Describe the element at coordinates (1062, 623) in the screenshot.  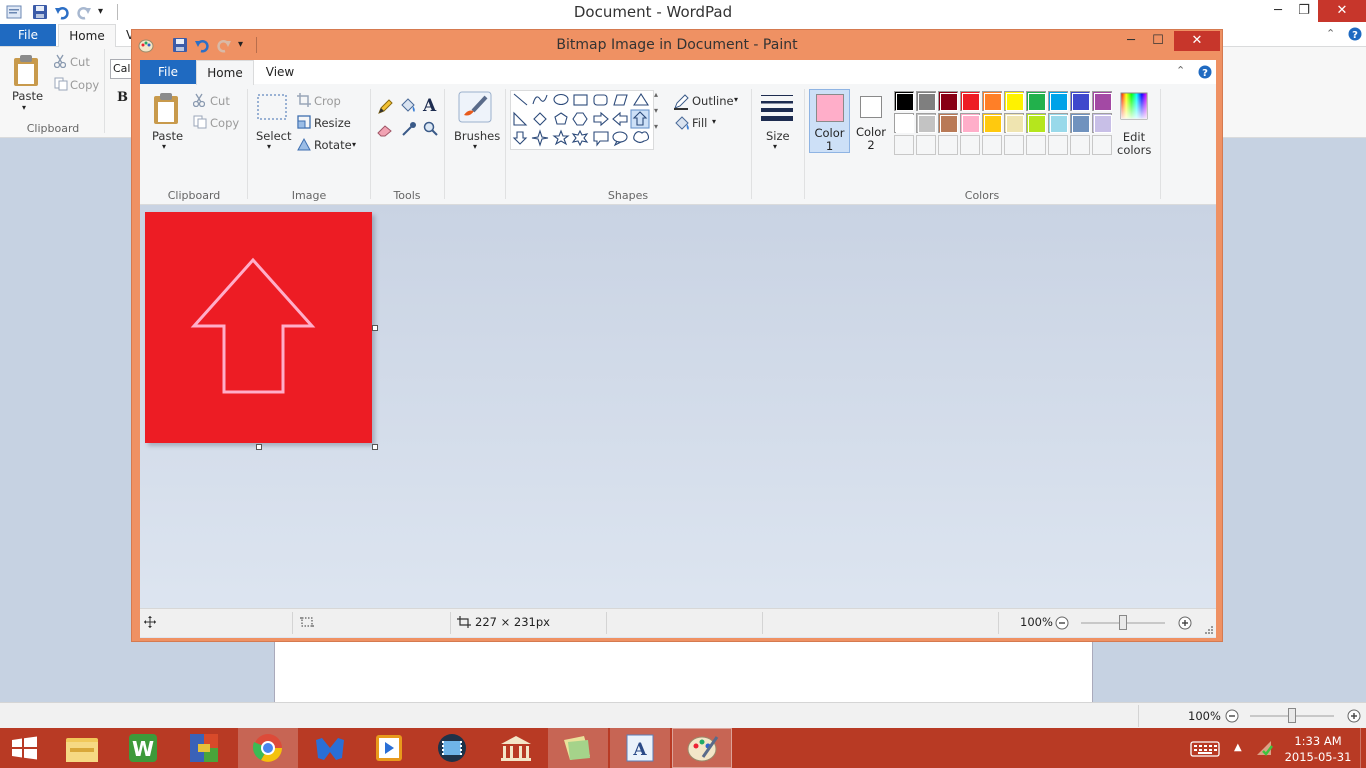
I see `paint-zoom-out-icon` at that location.